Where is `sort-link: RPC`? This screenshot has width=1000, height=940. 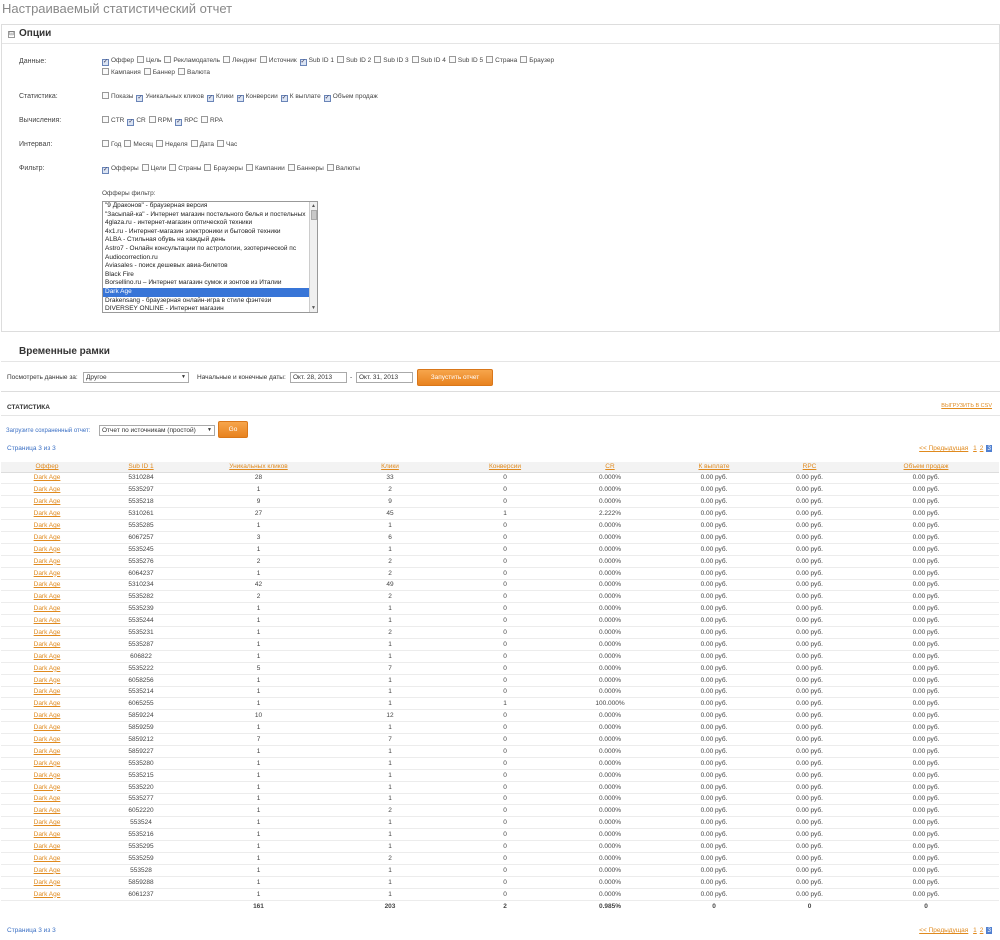
sort-link: RPC is located at coordinates (810, 466).